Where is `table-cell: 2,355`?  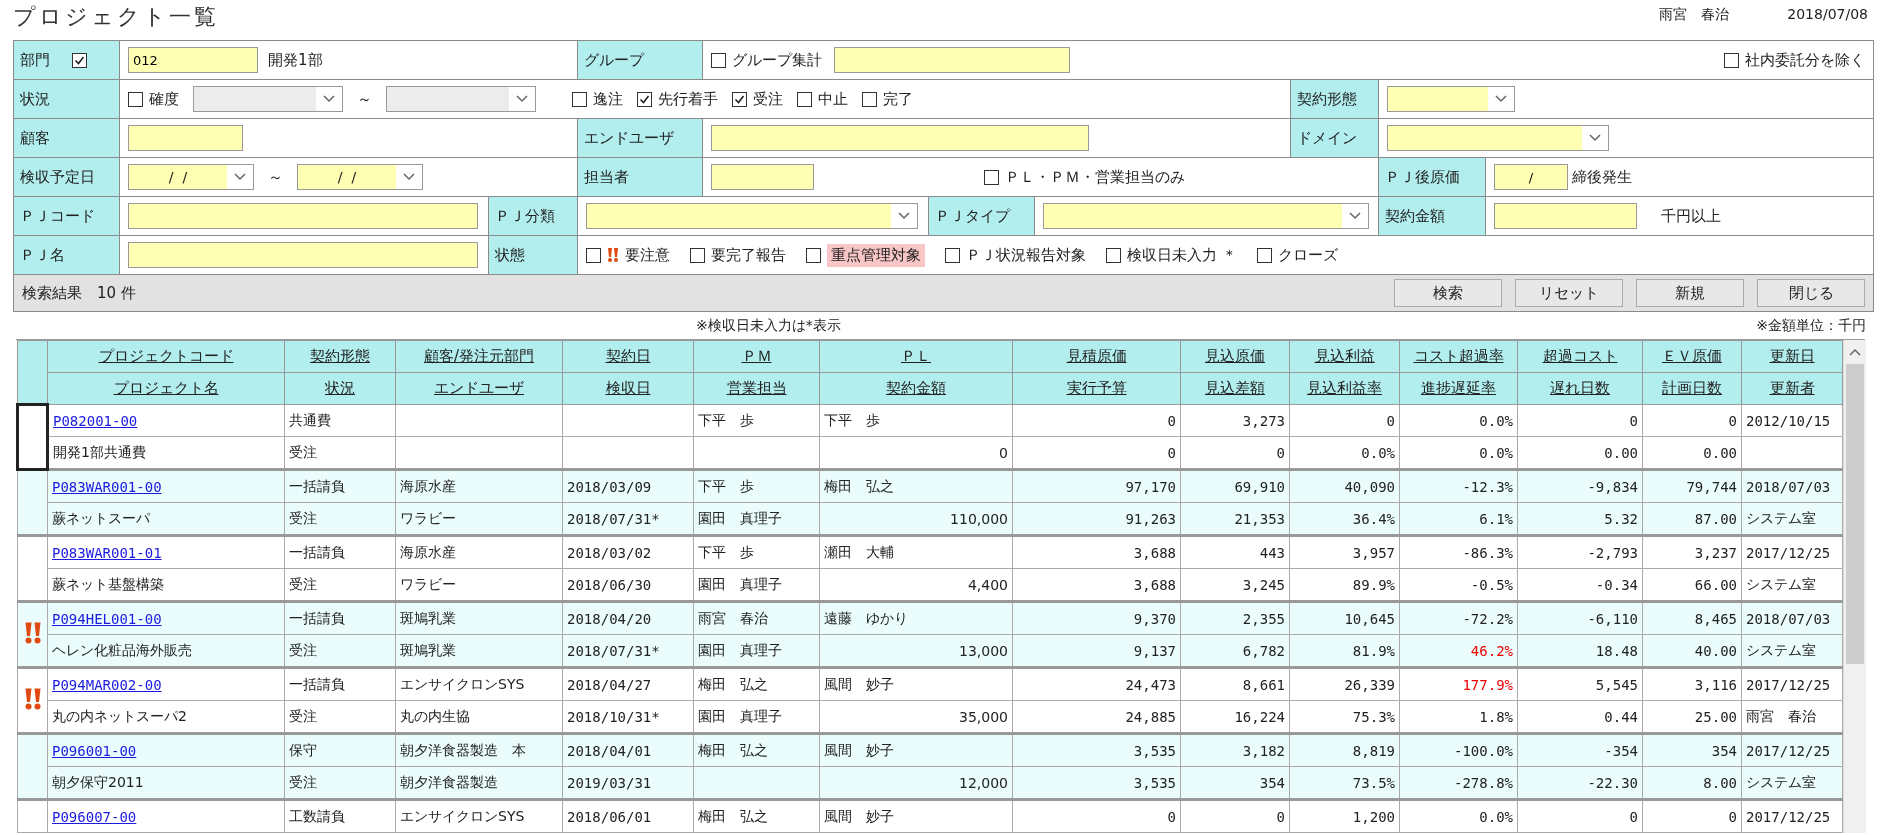
table-cell: 2,355 is located at coordinates (1235, 618).